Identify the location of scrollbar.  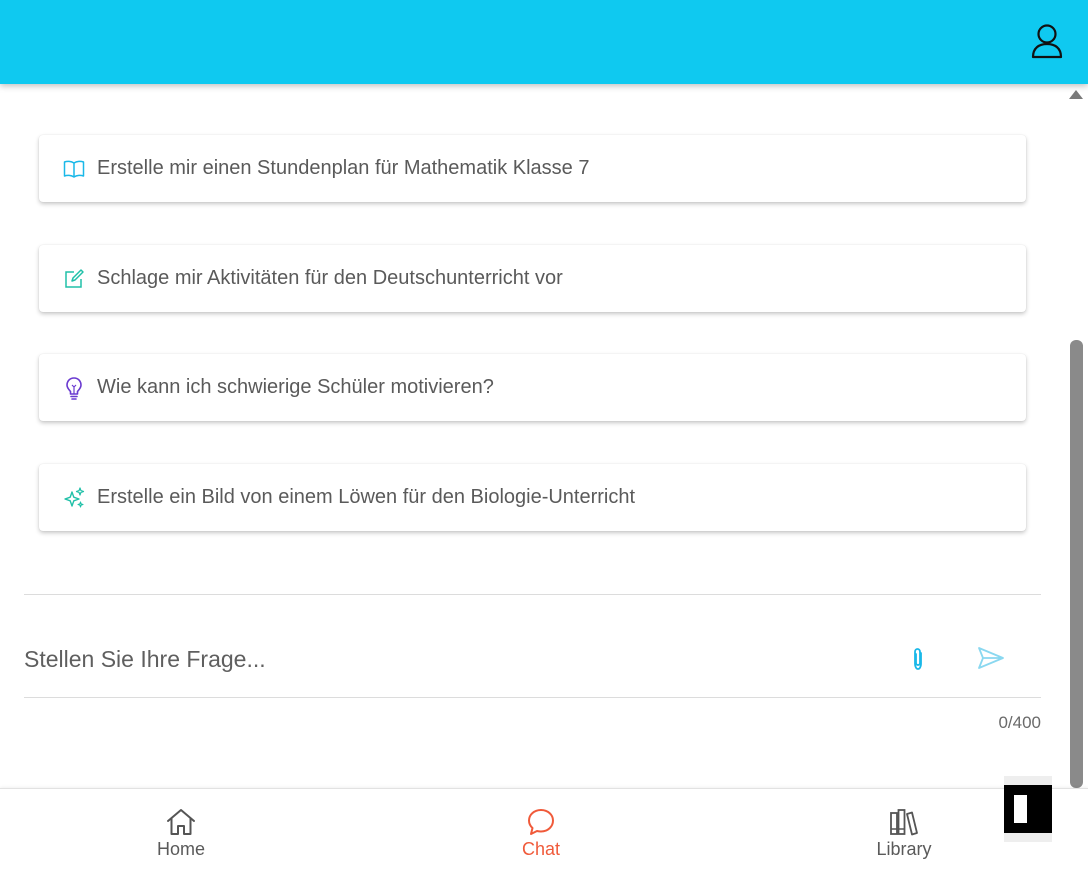
(1076, 436).